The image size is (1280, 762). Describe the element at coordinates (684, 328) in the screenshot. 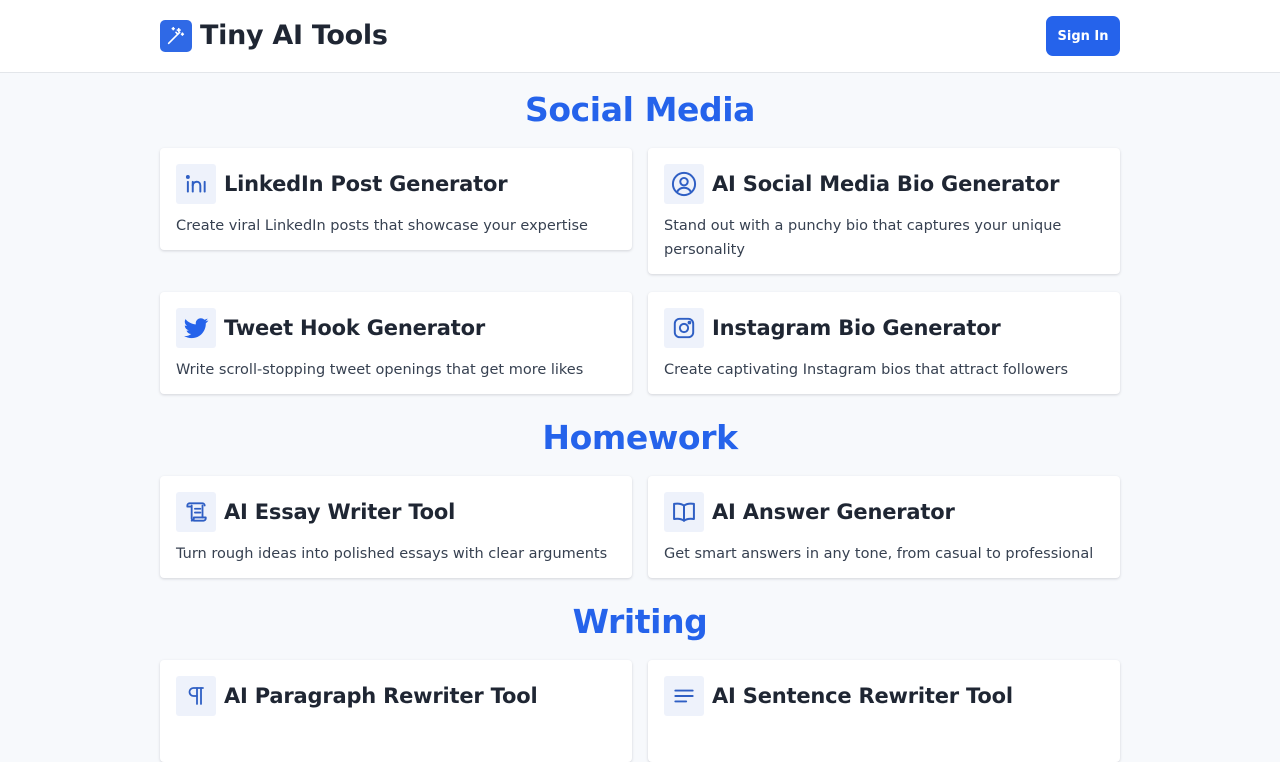

I see `instagram-icon` at that location.